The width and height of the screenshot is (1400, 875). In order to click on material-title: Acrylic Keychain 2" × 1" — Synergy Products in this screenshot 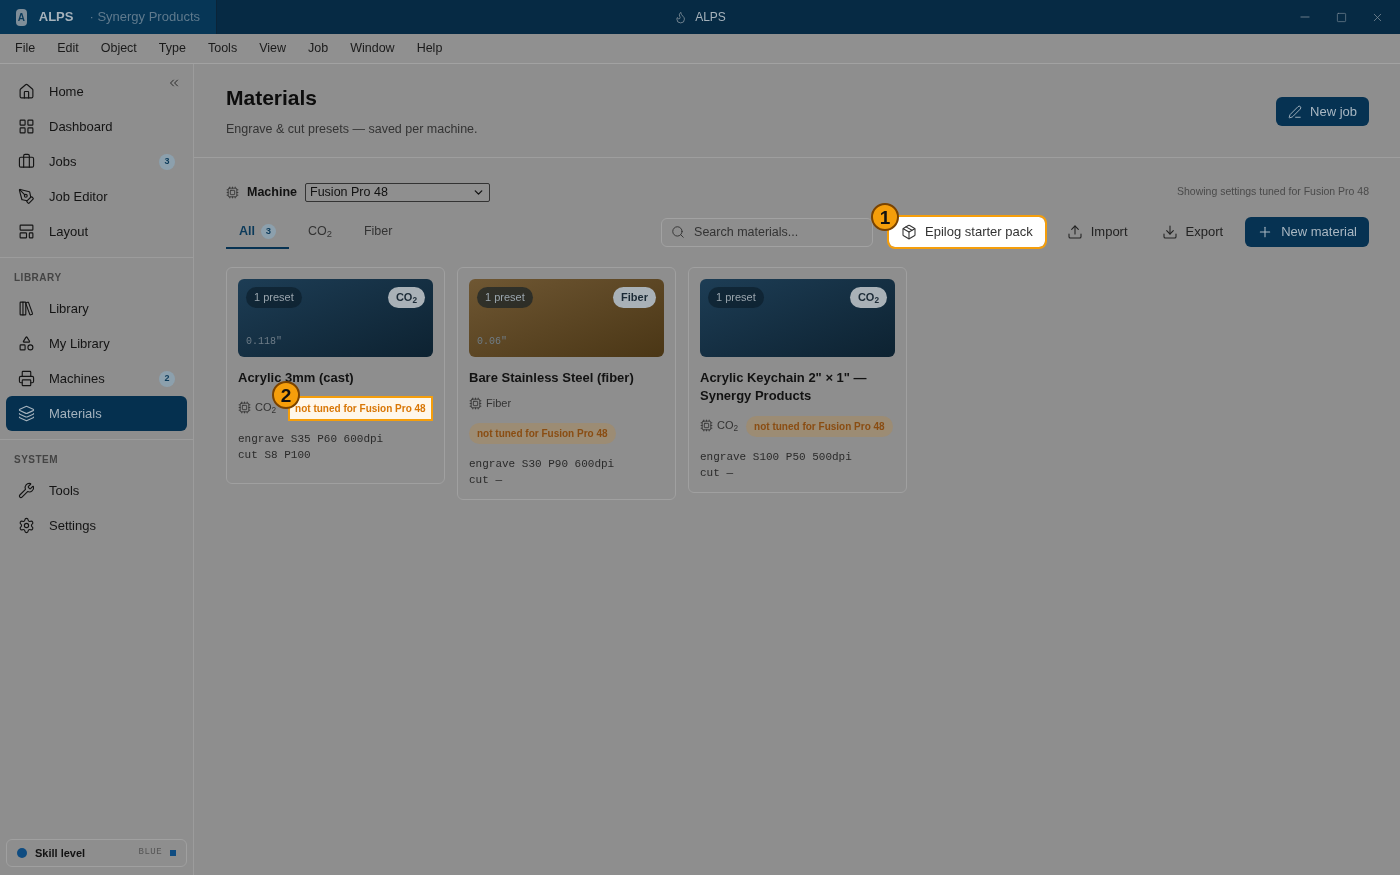, I will do `click(784, 387)`.